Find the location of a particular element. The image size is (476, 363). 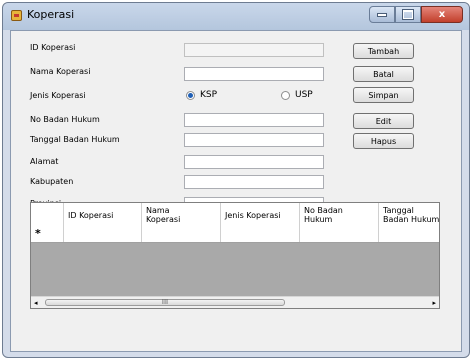

tanggal-badan-hukum-field is located at coordinates (254, 140).